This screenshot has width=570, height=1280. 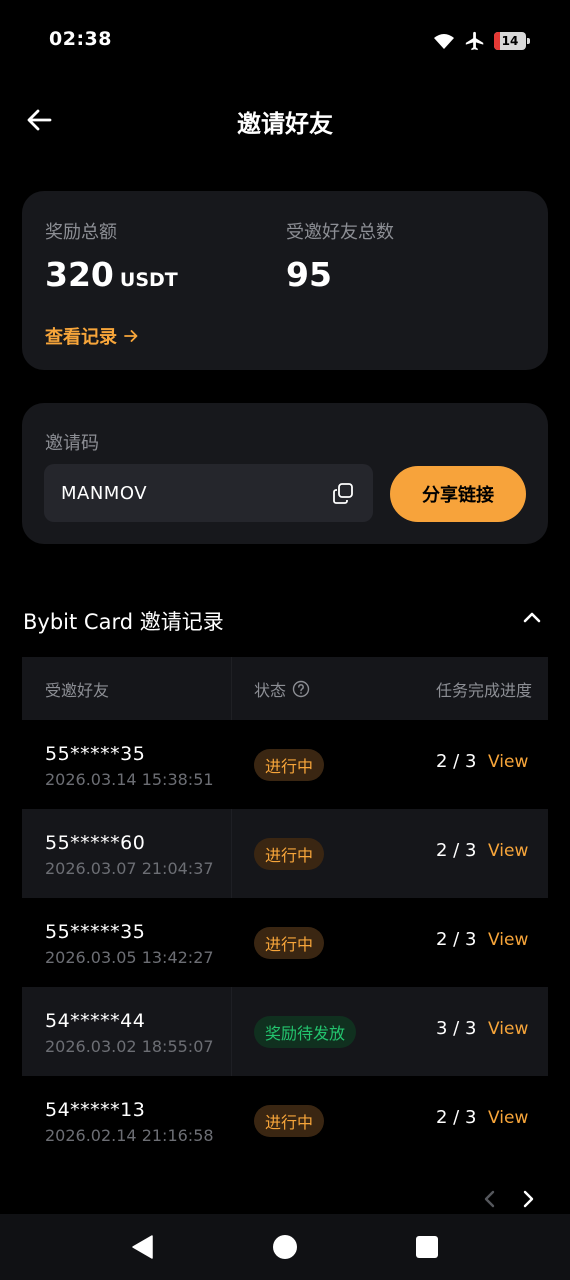 I want to click on table-header: 受邀好友 状态 任务完成进度, so click(x=285, y=688).